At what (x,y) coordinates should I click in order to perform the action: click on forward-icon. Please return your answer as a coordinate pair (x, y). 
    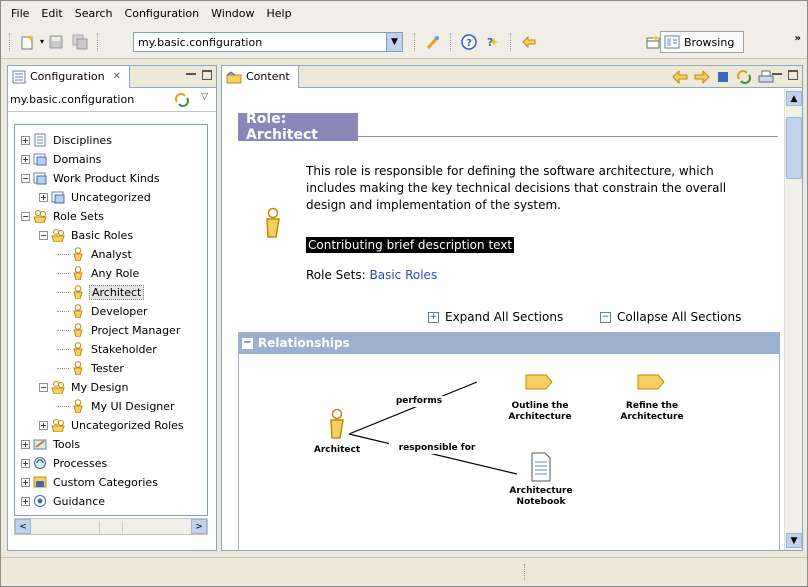
    Looking at the image, I should click on (702, 77).